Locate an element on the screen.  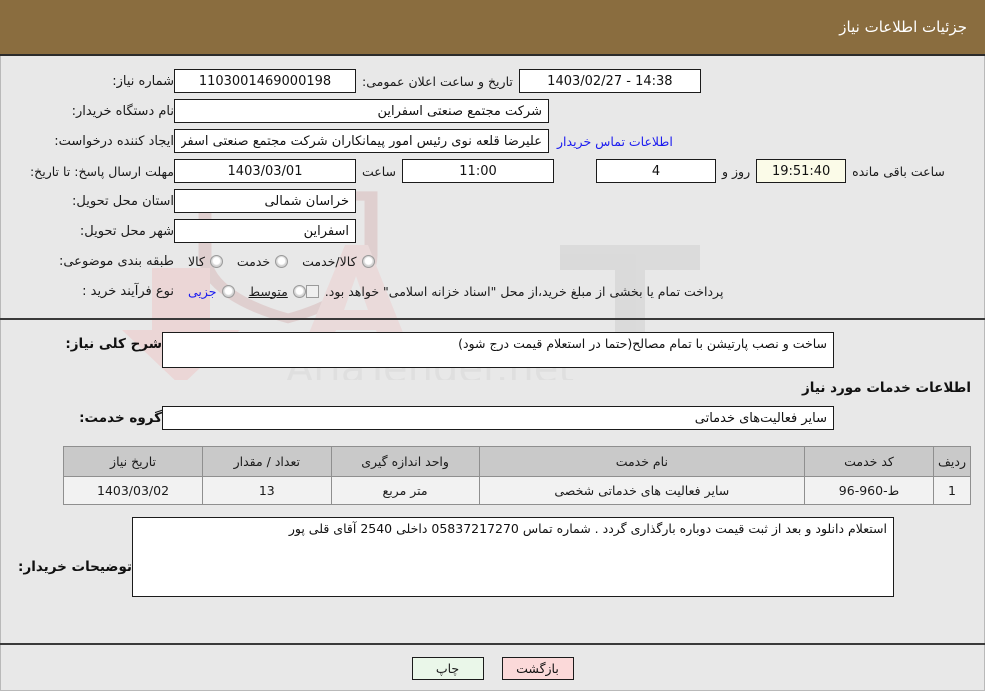
public-announce-group: تاریخ و ساعت اعلان عمومی: is located at coordinates (528, 81).